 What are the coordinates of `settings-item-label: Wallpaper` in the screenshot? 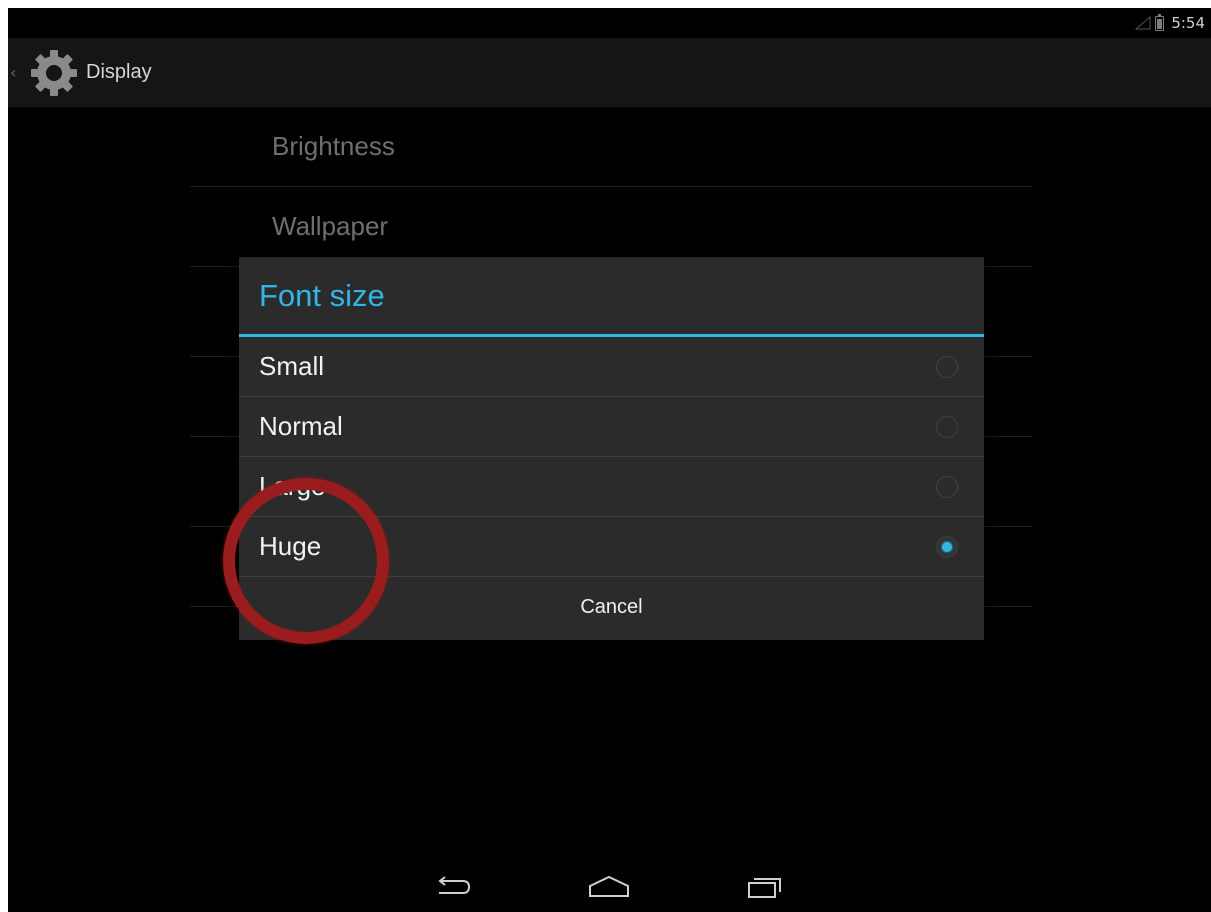 It's located at (330, 226).